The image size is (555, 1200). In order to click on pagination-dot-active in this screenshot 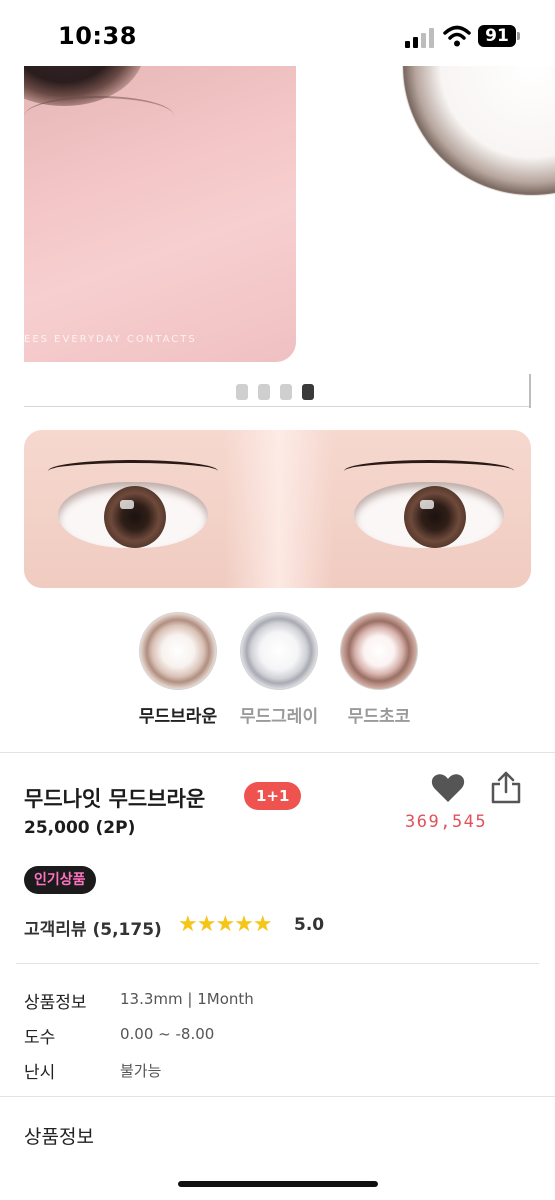, I will do `click(308, 392)`.